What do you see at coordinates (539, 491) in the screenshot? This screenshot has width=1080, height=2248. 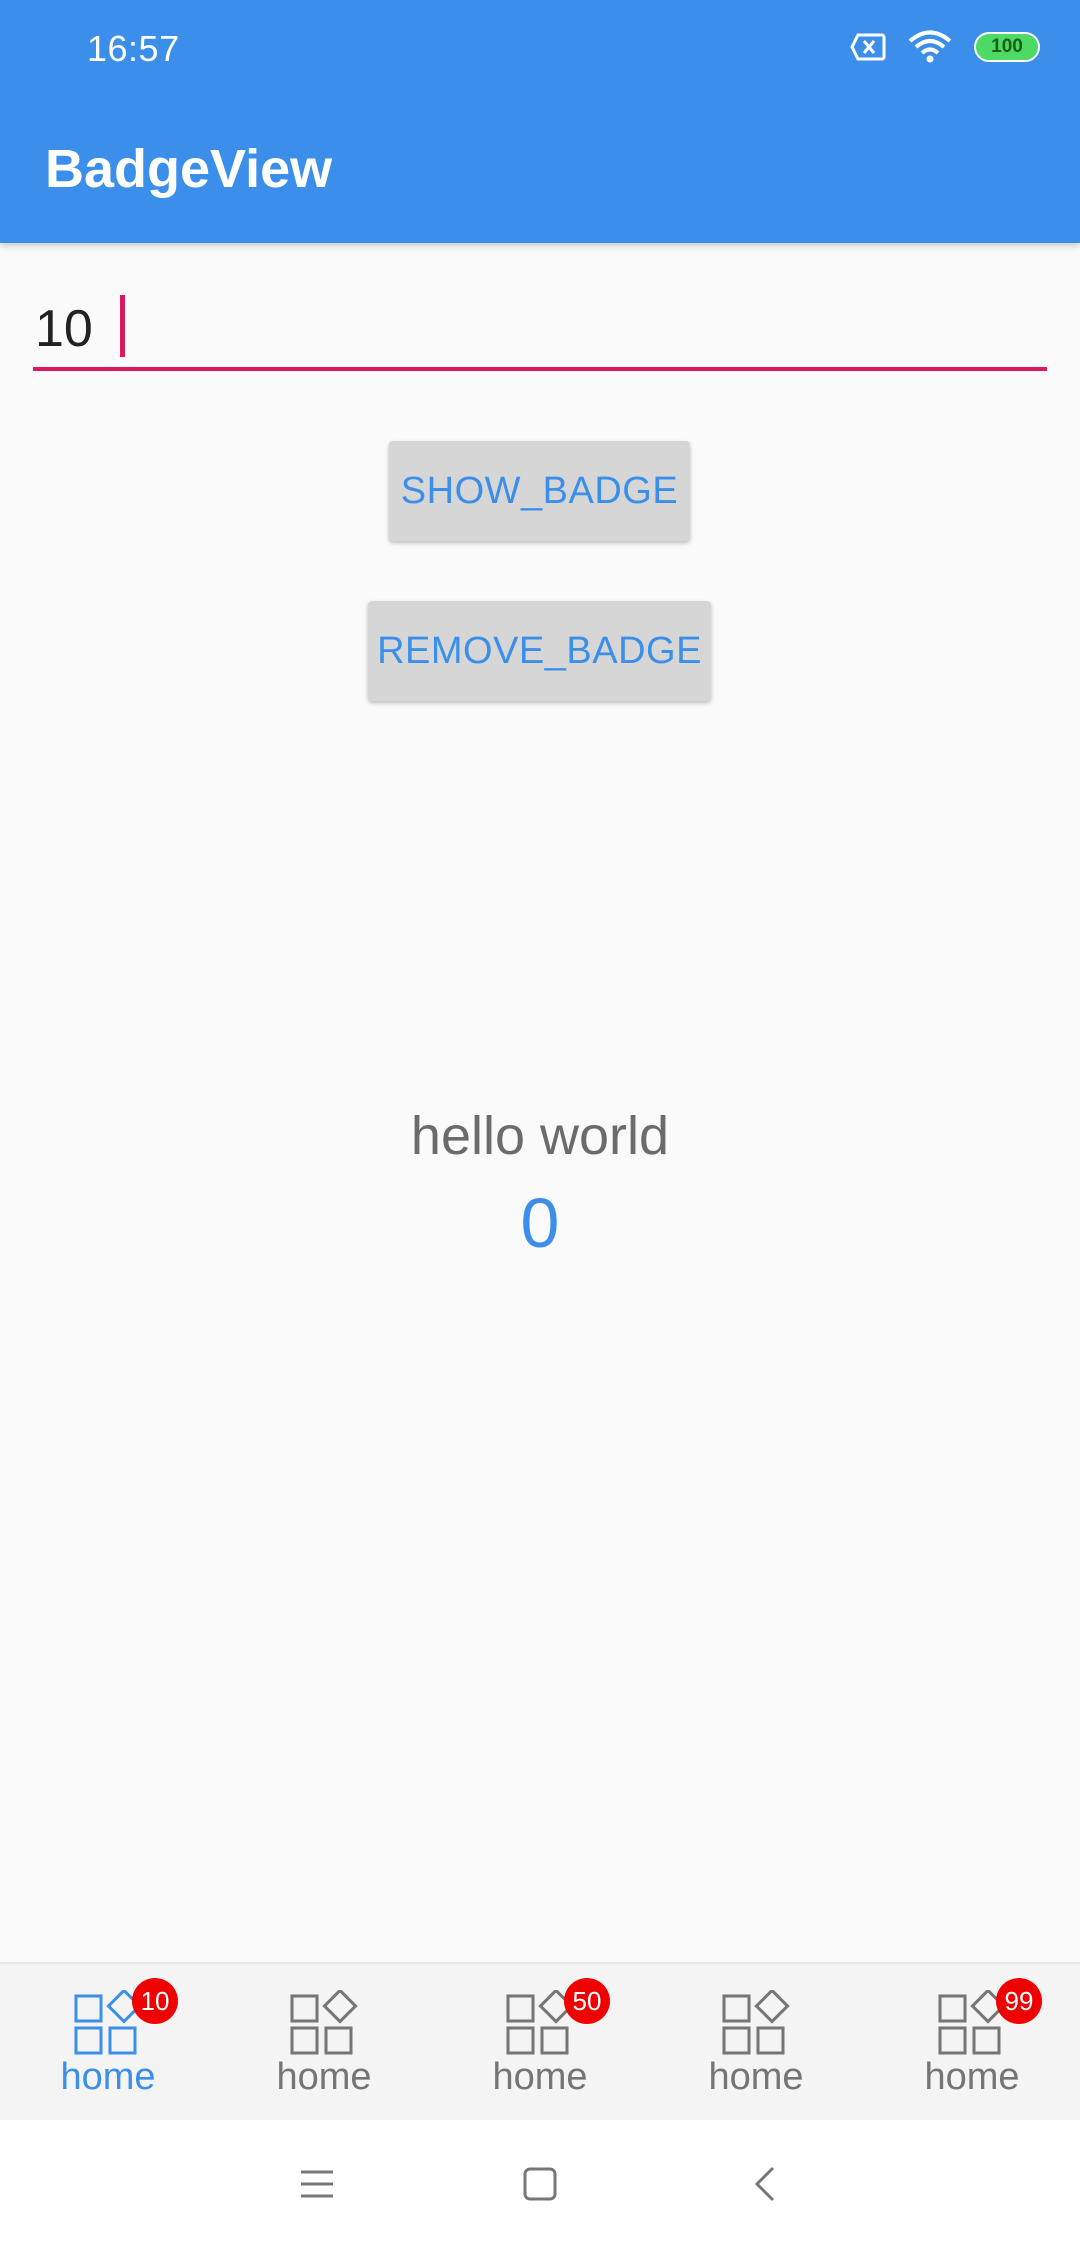 I see `show-badge-button: SHOW_BADGE` at bounding box center [539, 491].